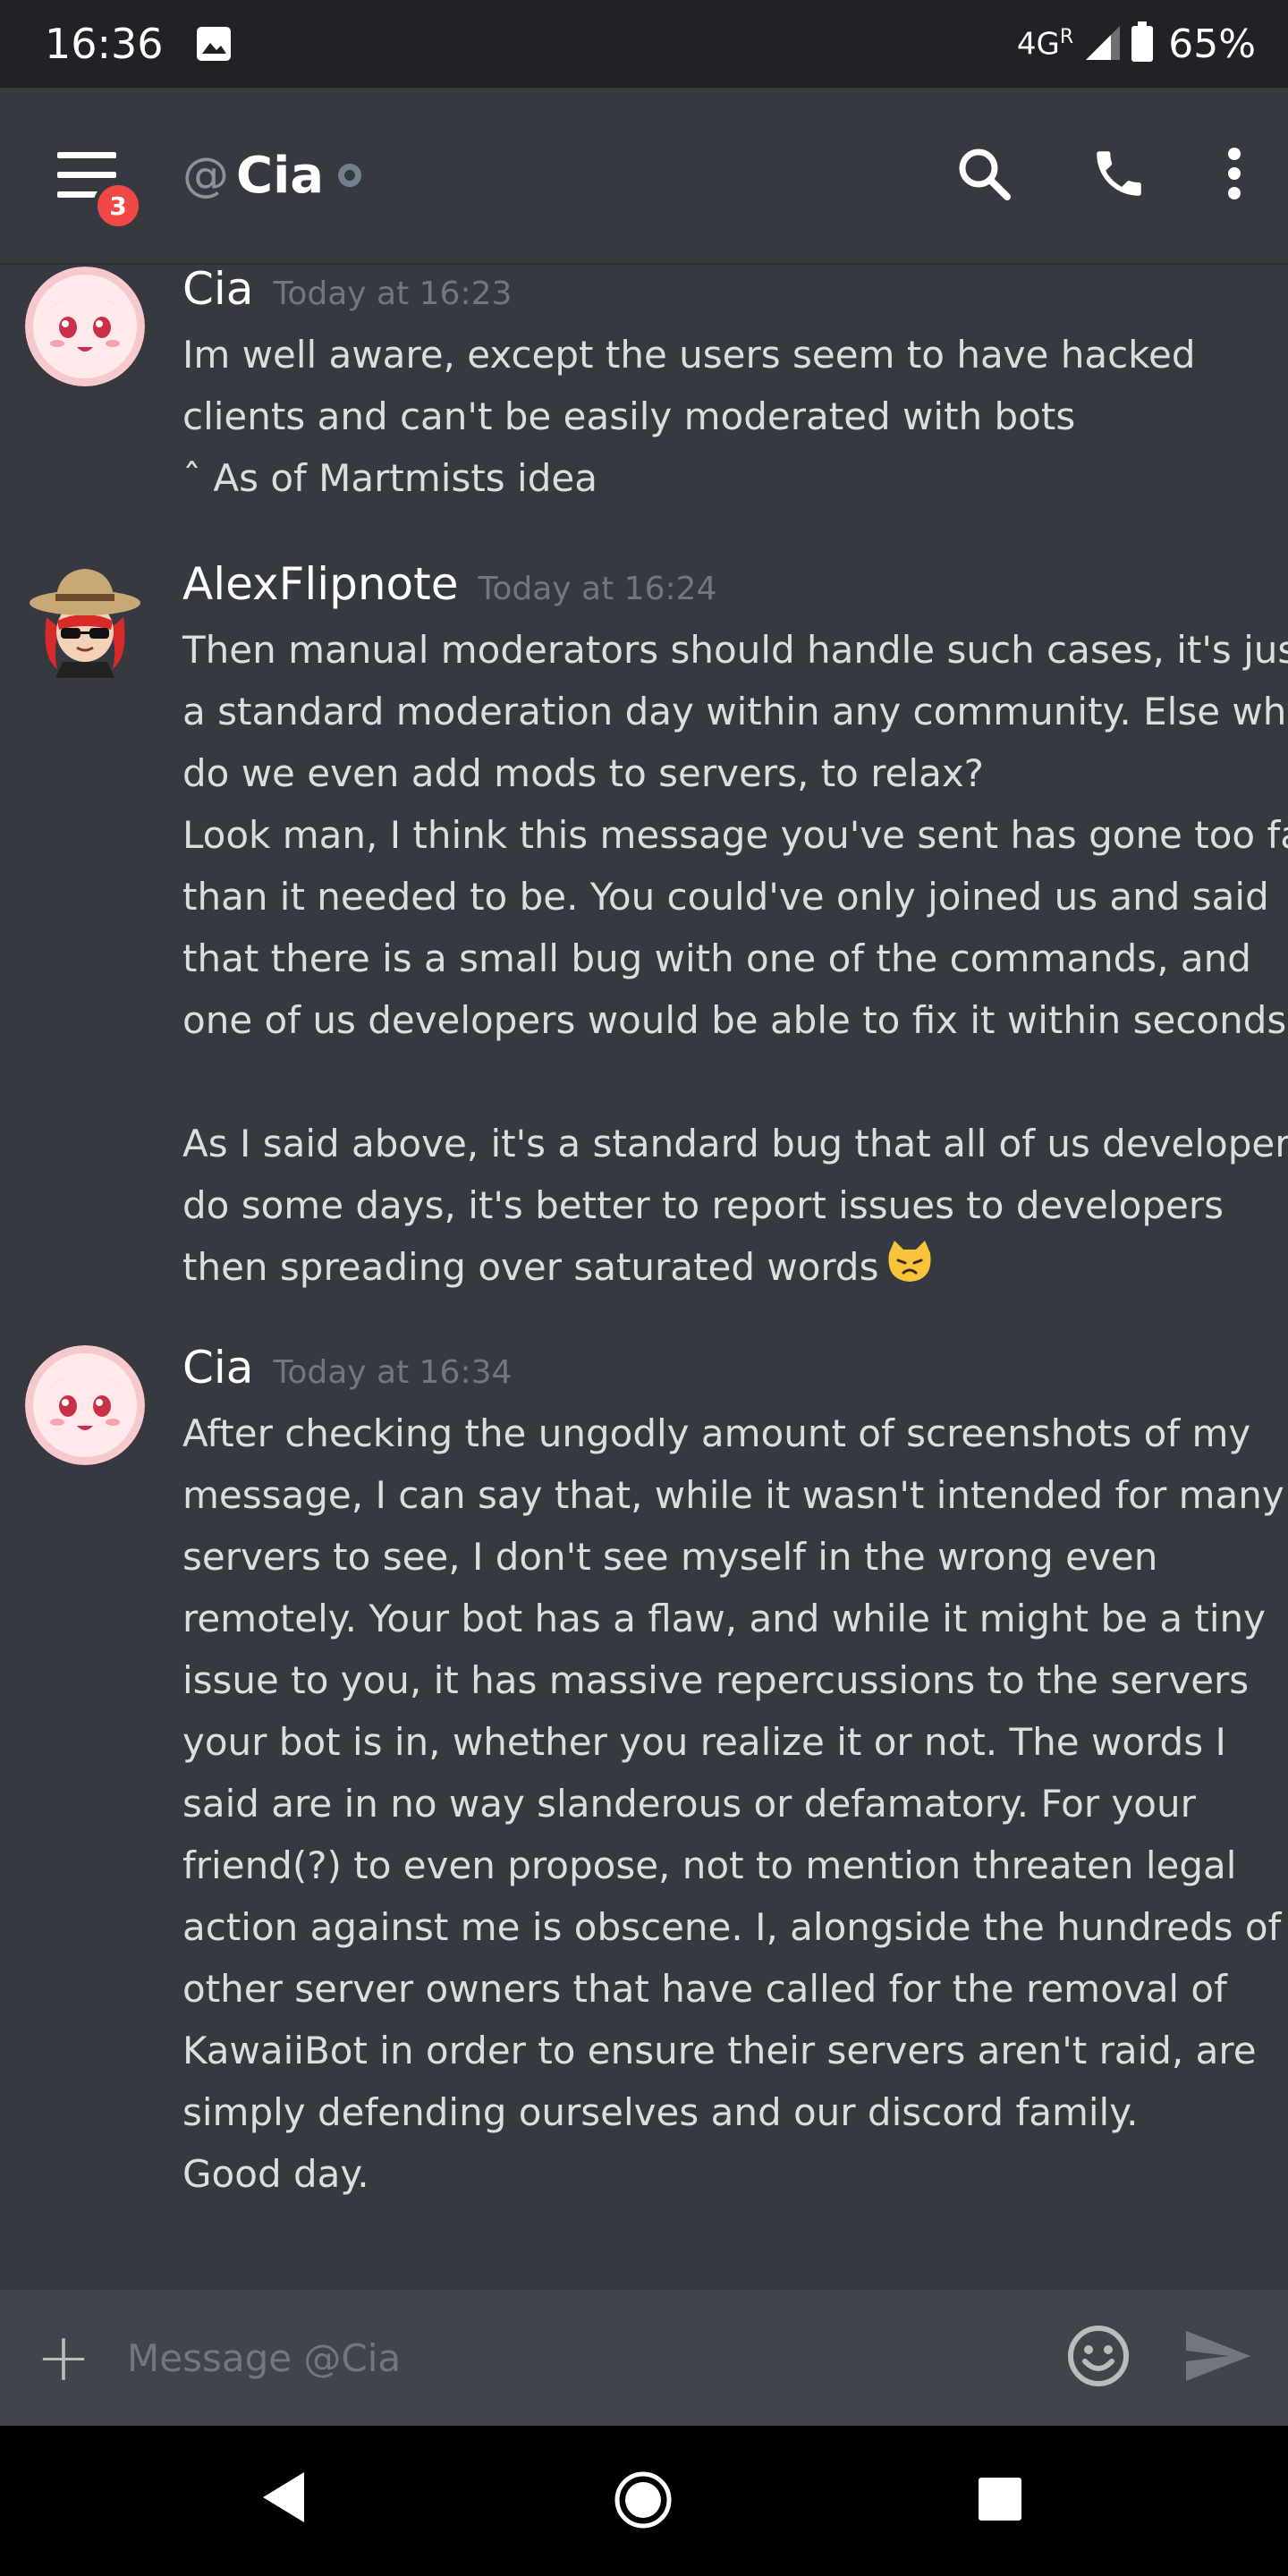 This screenshot has width=1288, height=2576. I want to click on at-symbol: @, so click(205, 175).